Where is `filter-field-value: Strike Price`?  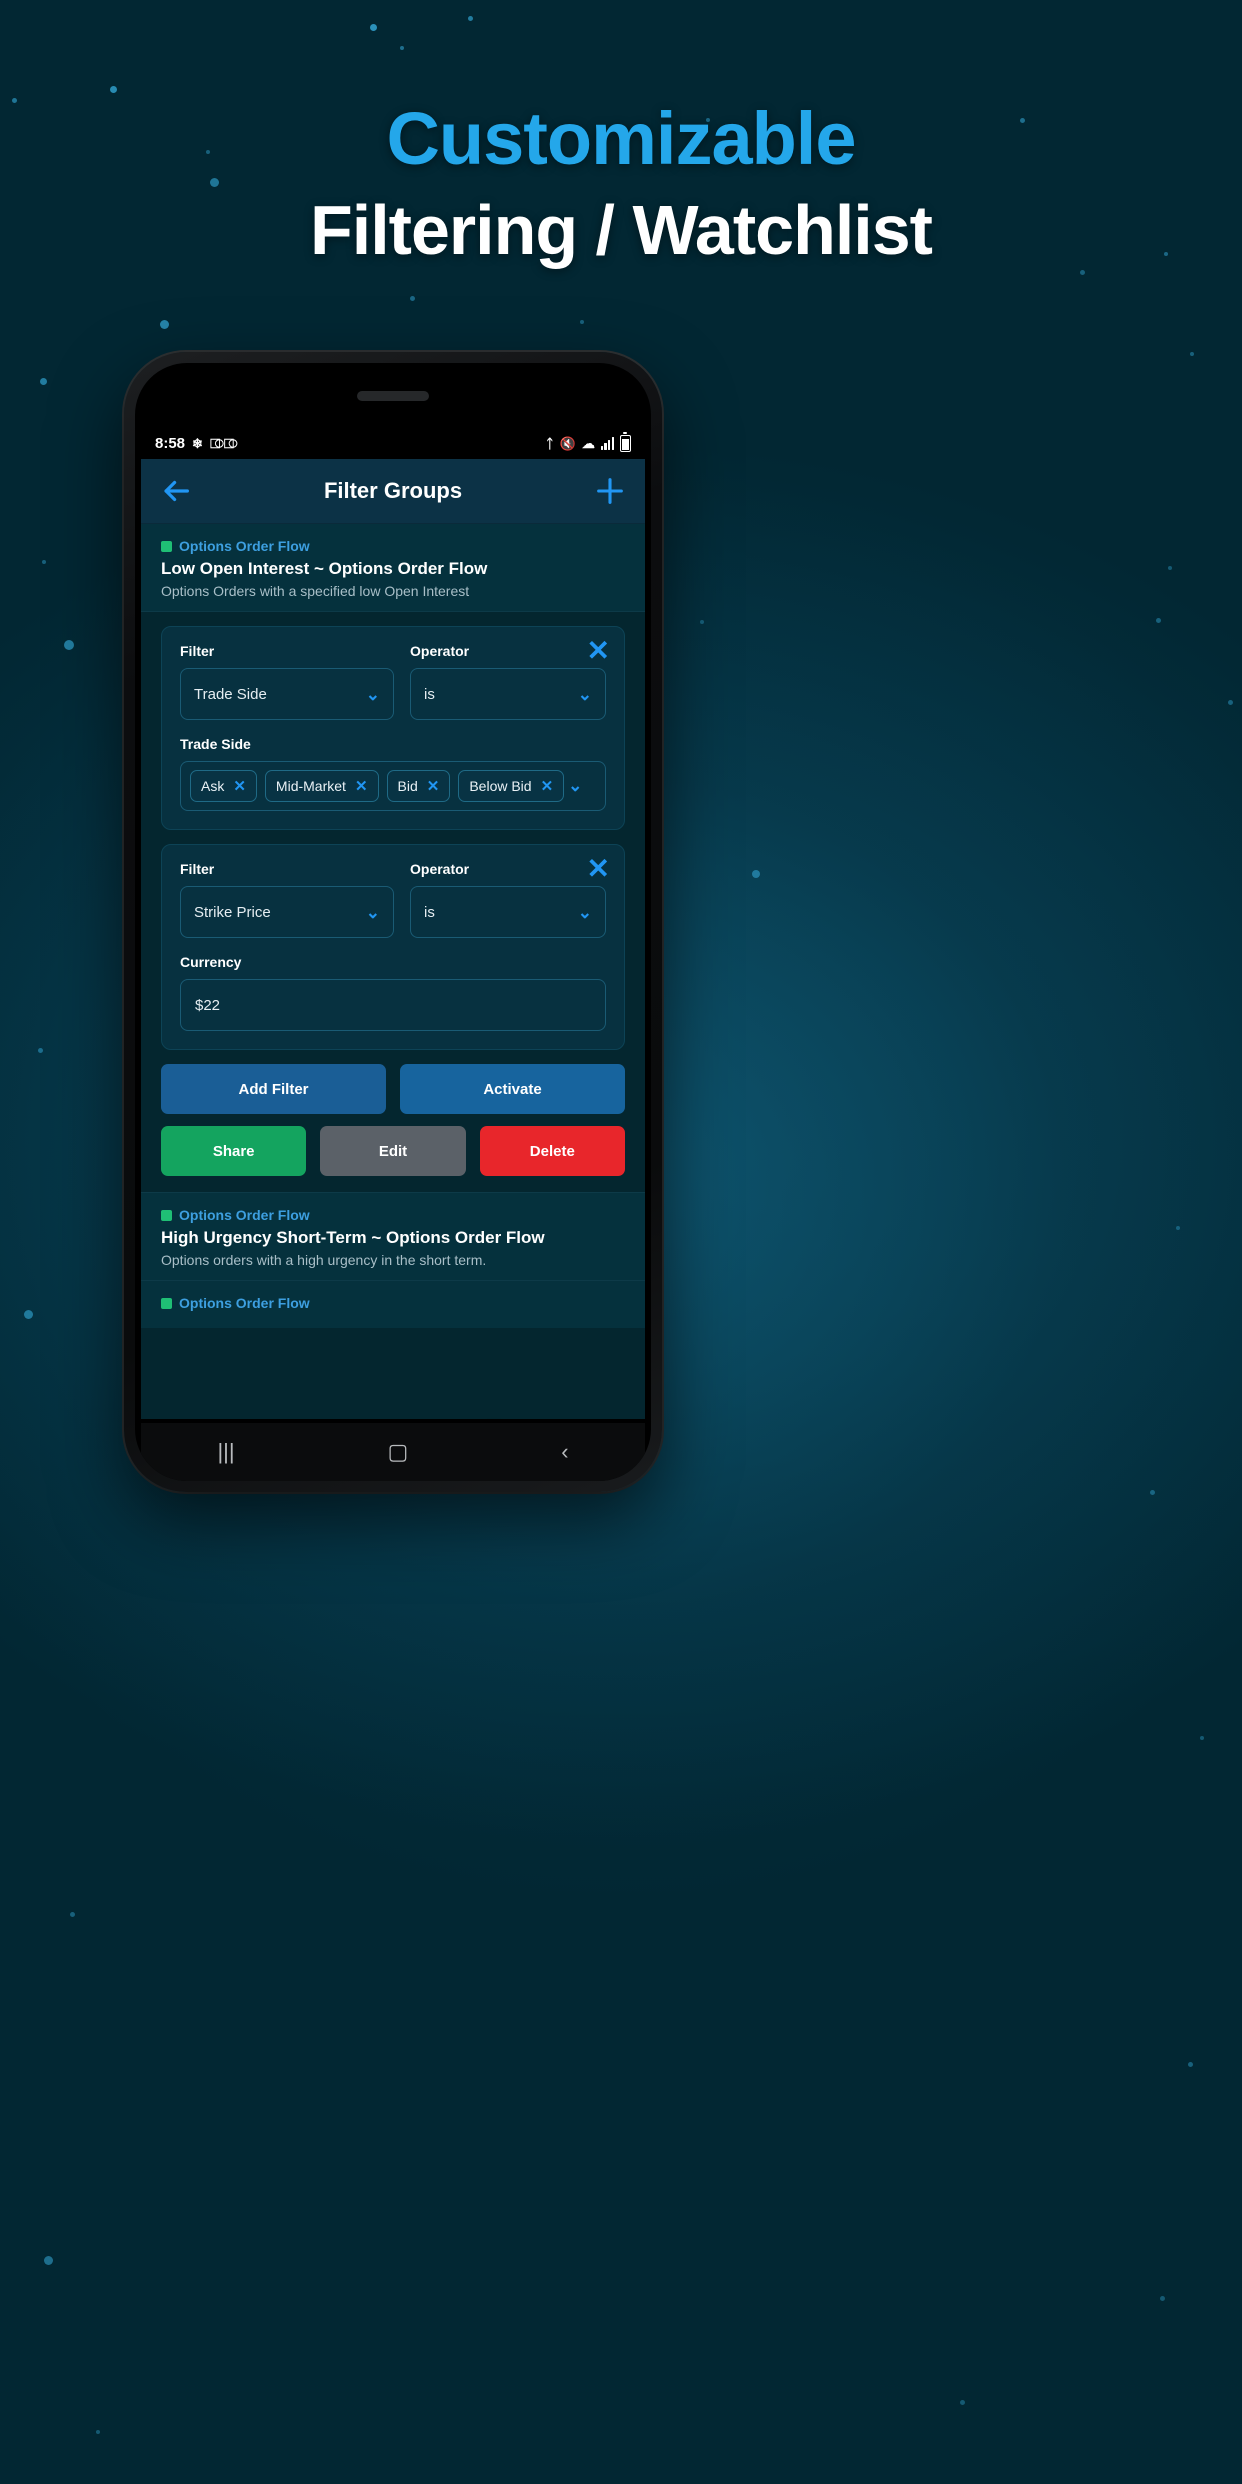 filter-field-value: Strike Price is located at coordinates (232, 912).